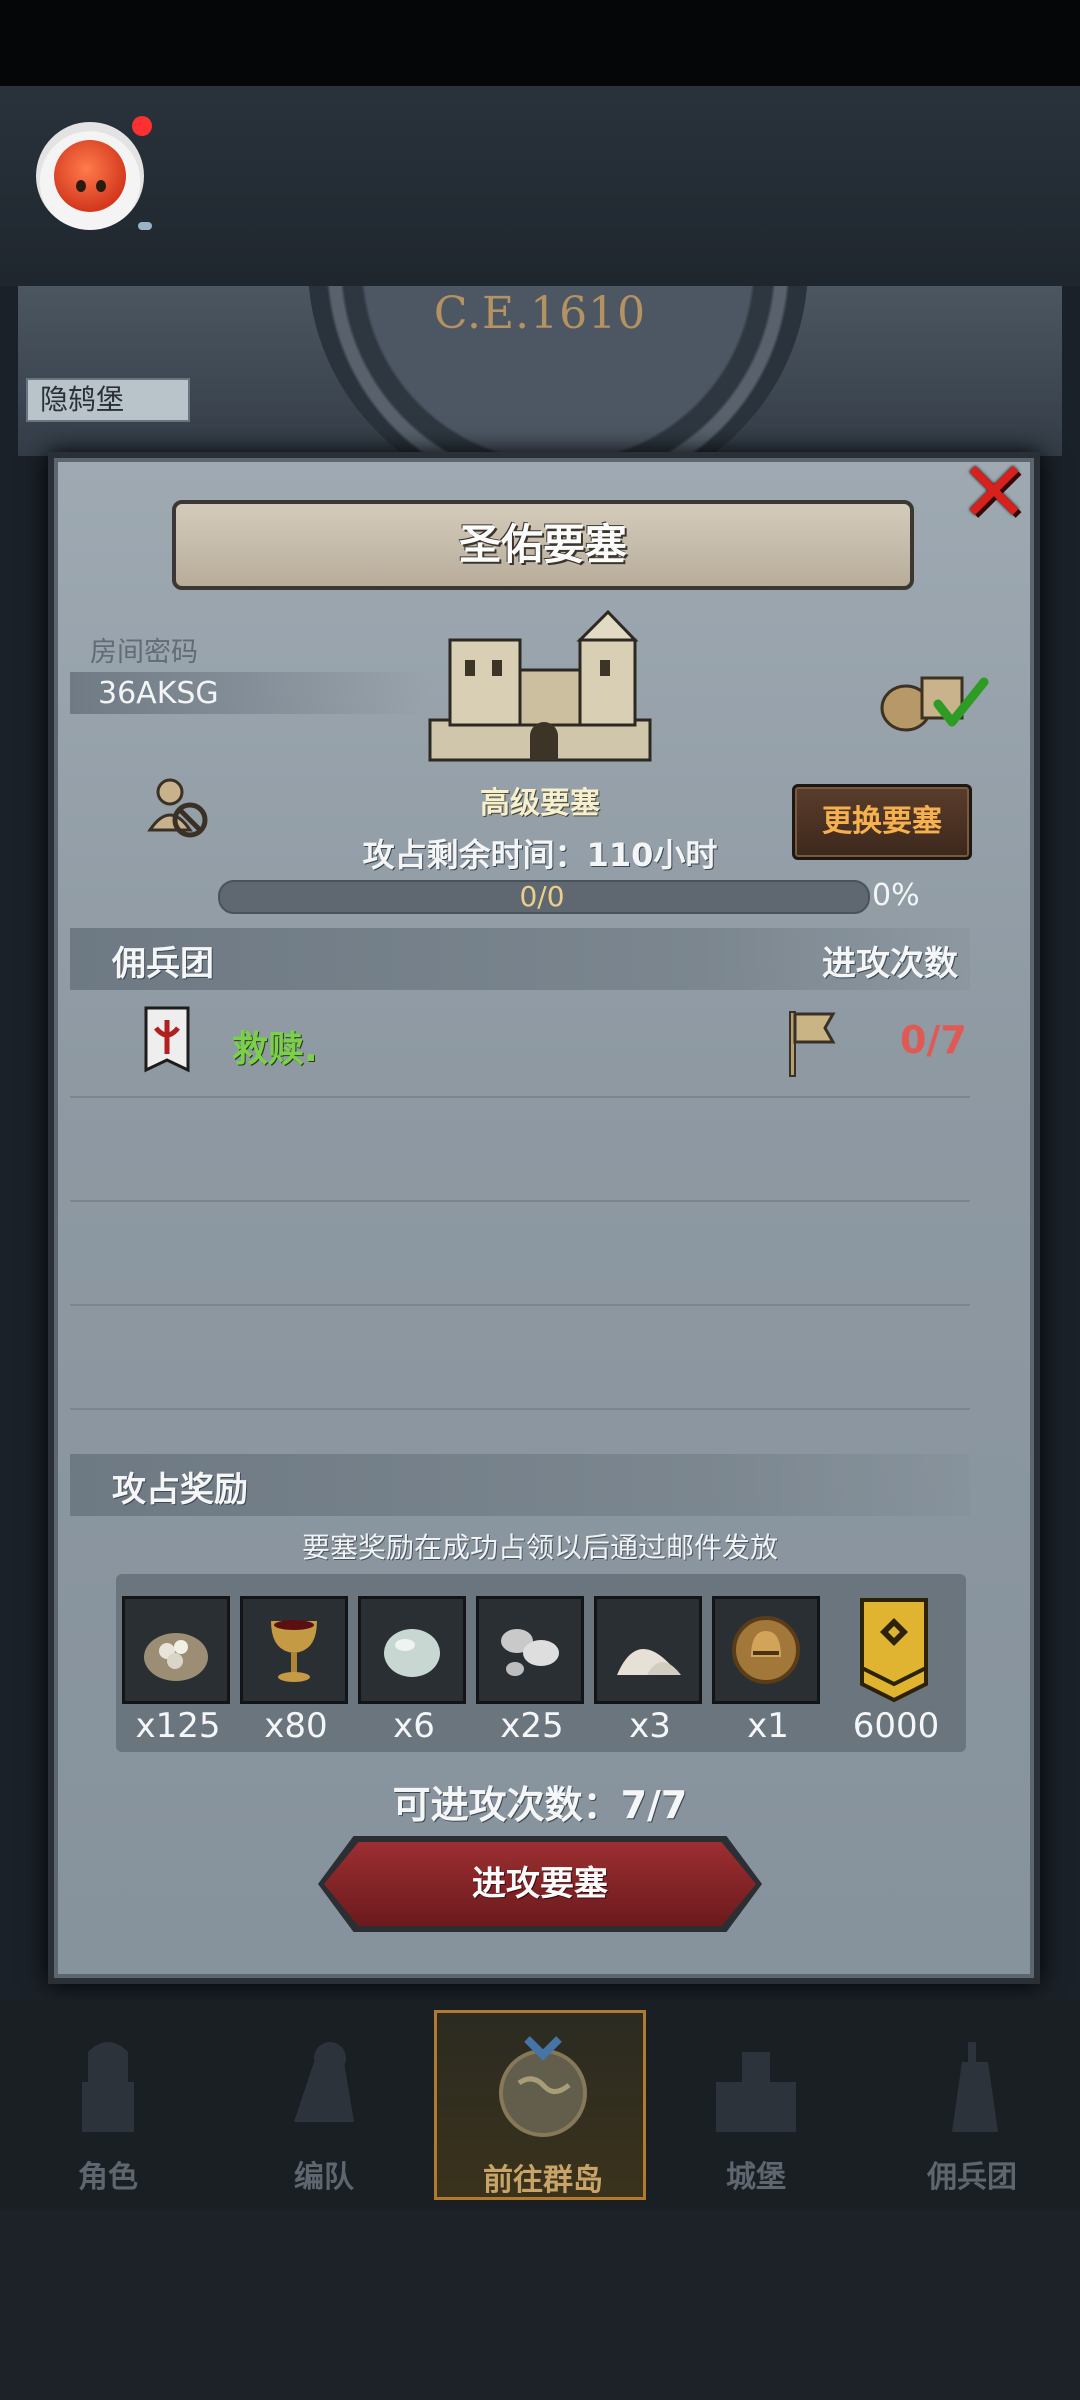 The height and width of the screenshot is (2400, 1080). I want to click on header-band, so click(540, 186).